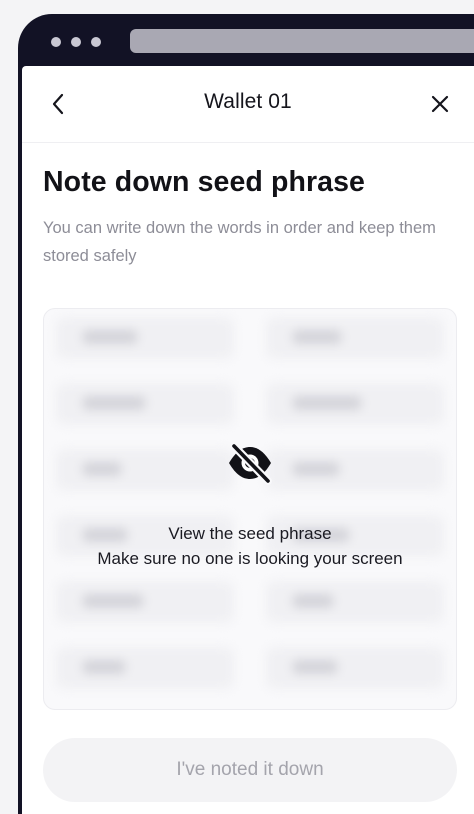 This screenshot has height=814, width=474. What do you see at coordinates (250, 770) in the screenshot?
I see `noted-confirm-button: I've noted it down` at bounding box center [250, 770].